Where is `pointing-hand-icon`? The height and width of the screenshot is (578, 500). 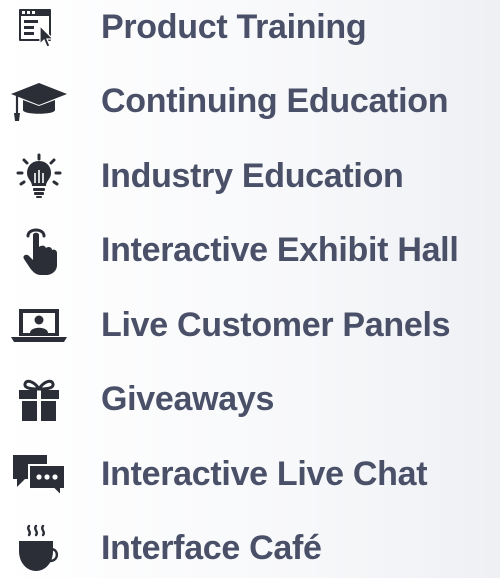 pointing-hand-icon is located at coordinates (39, 250).